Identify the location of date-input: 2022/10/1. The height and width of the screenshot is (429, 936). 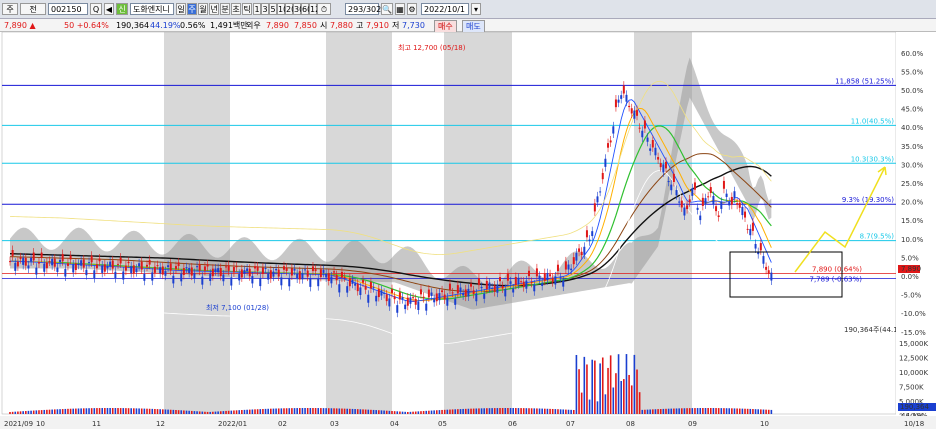
(445, 9).